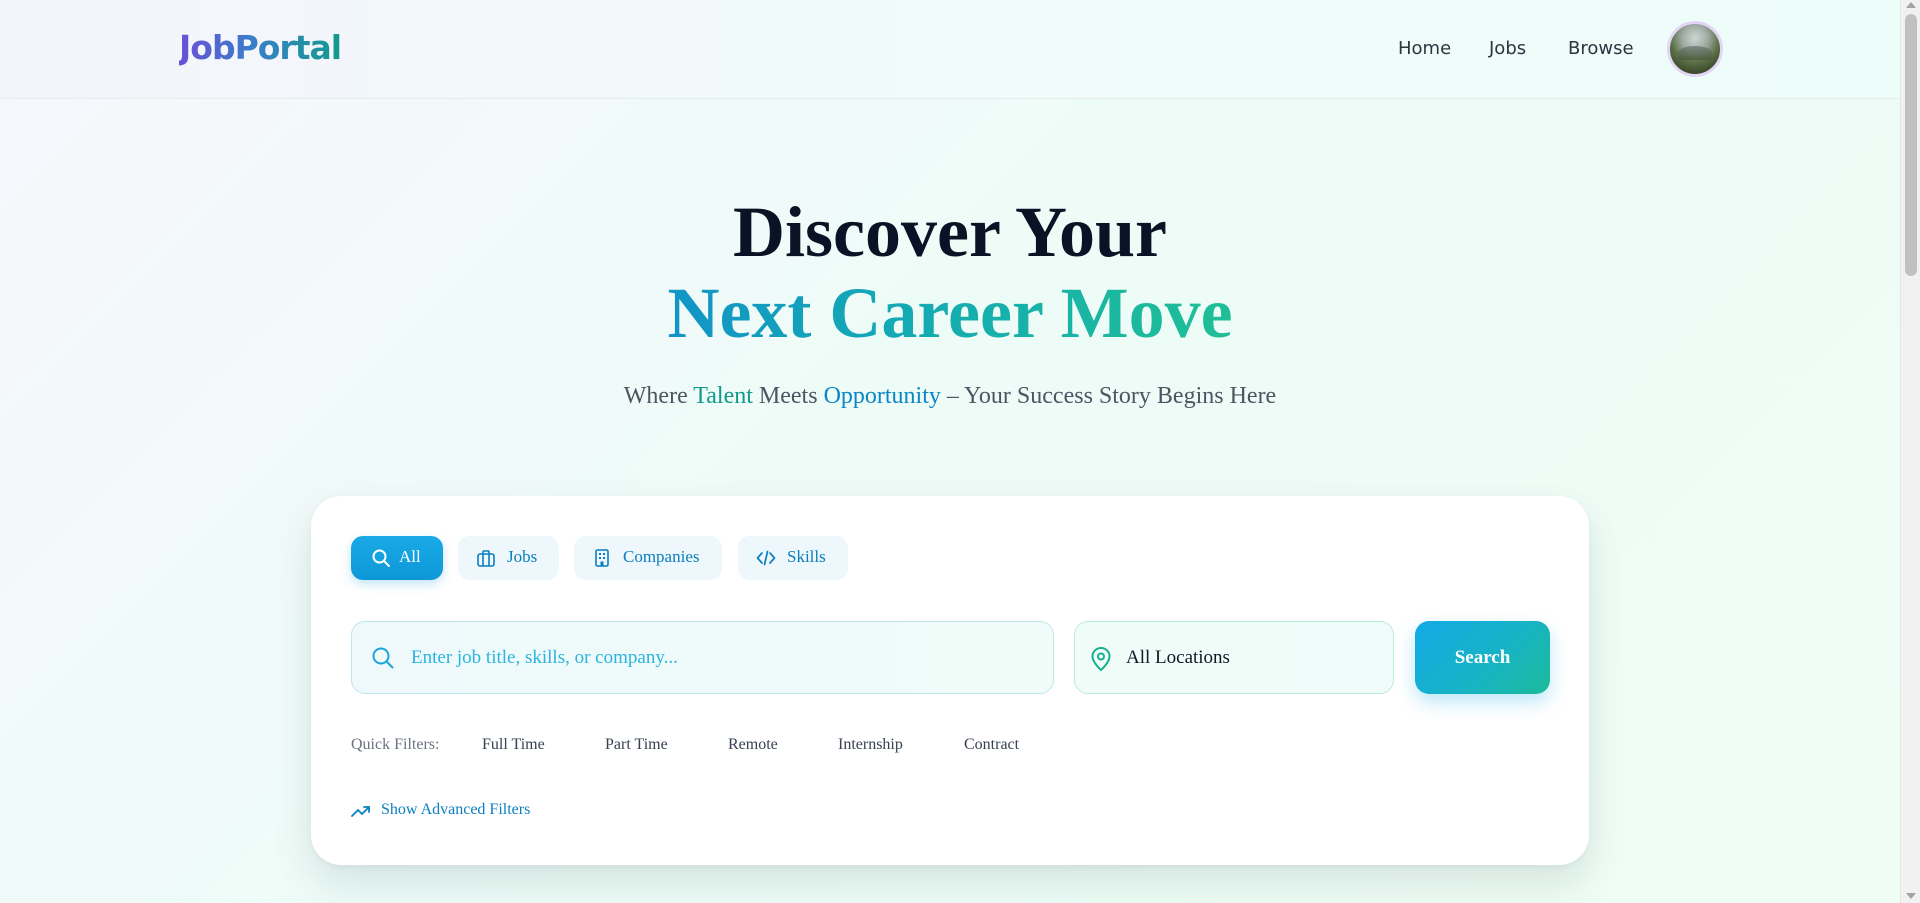  I want to click on tagline-opportunity: Opportunity, so click(882, 396).